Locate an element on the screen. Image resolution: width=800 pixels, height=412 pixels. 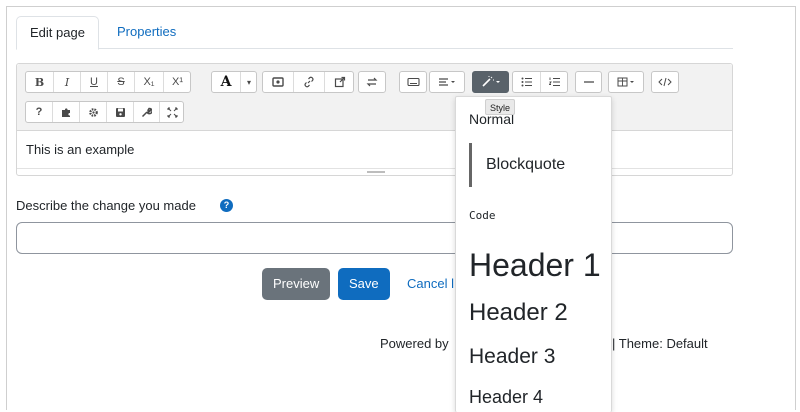
question-circle-icon: ? is located at coordinates (226, 205).